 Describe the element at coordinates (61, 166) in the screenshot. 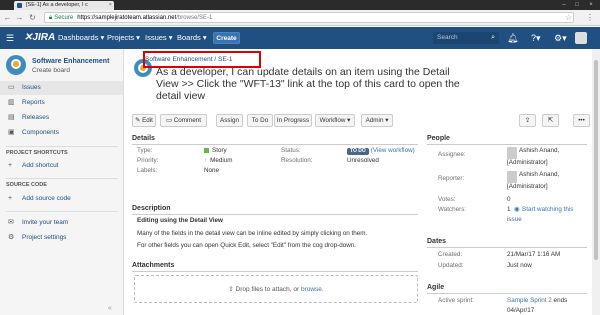

I see `add-shortcut-link: + Add shortcut` at that location.